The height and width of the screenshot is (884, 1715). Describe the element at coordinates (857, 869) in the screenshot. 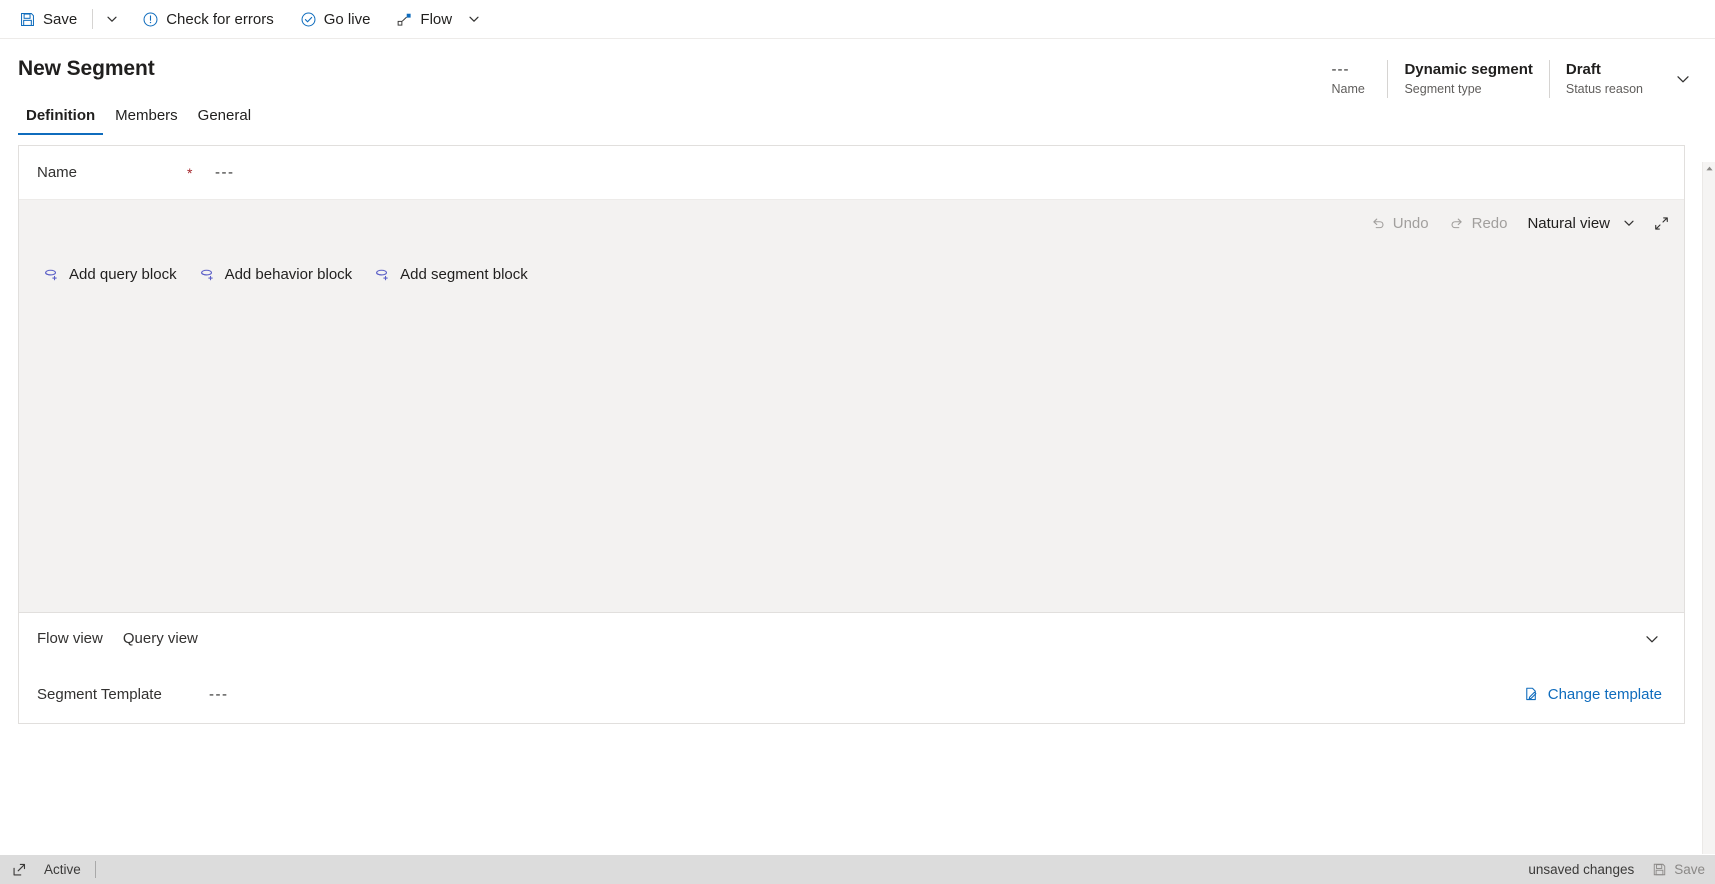

I see `status-bar: Active unsaved changes Save` at that location.